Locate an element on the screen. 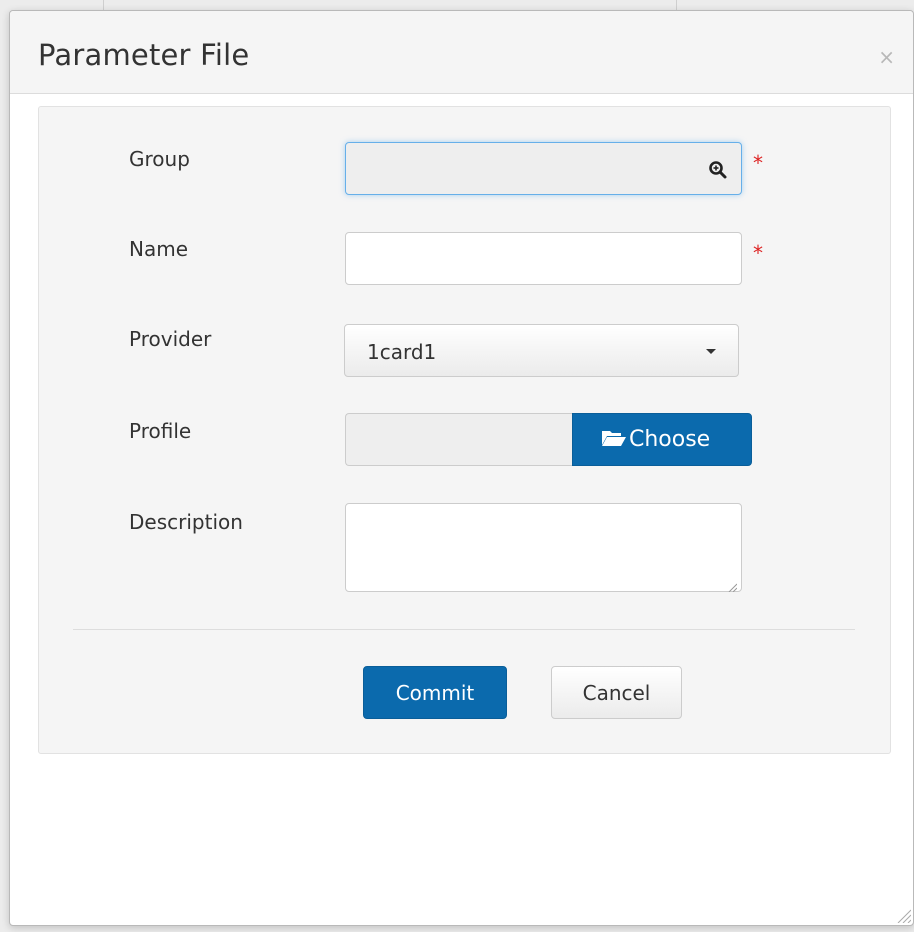  resize-grip-icon is located at coordinates (732, 585).